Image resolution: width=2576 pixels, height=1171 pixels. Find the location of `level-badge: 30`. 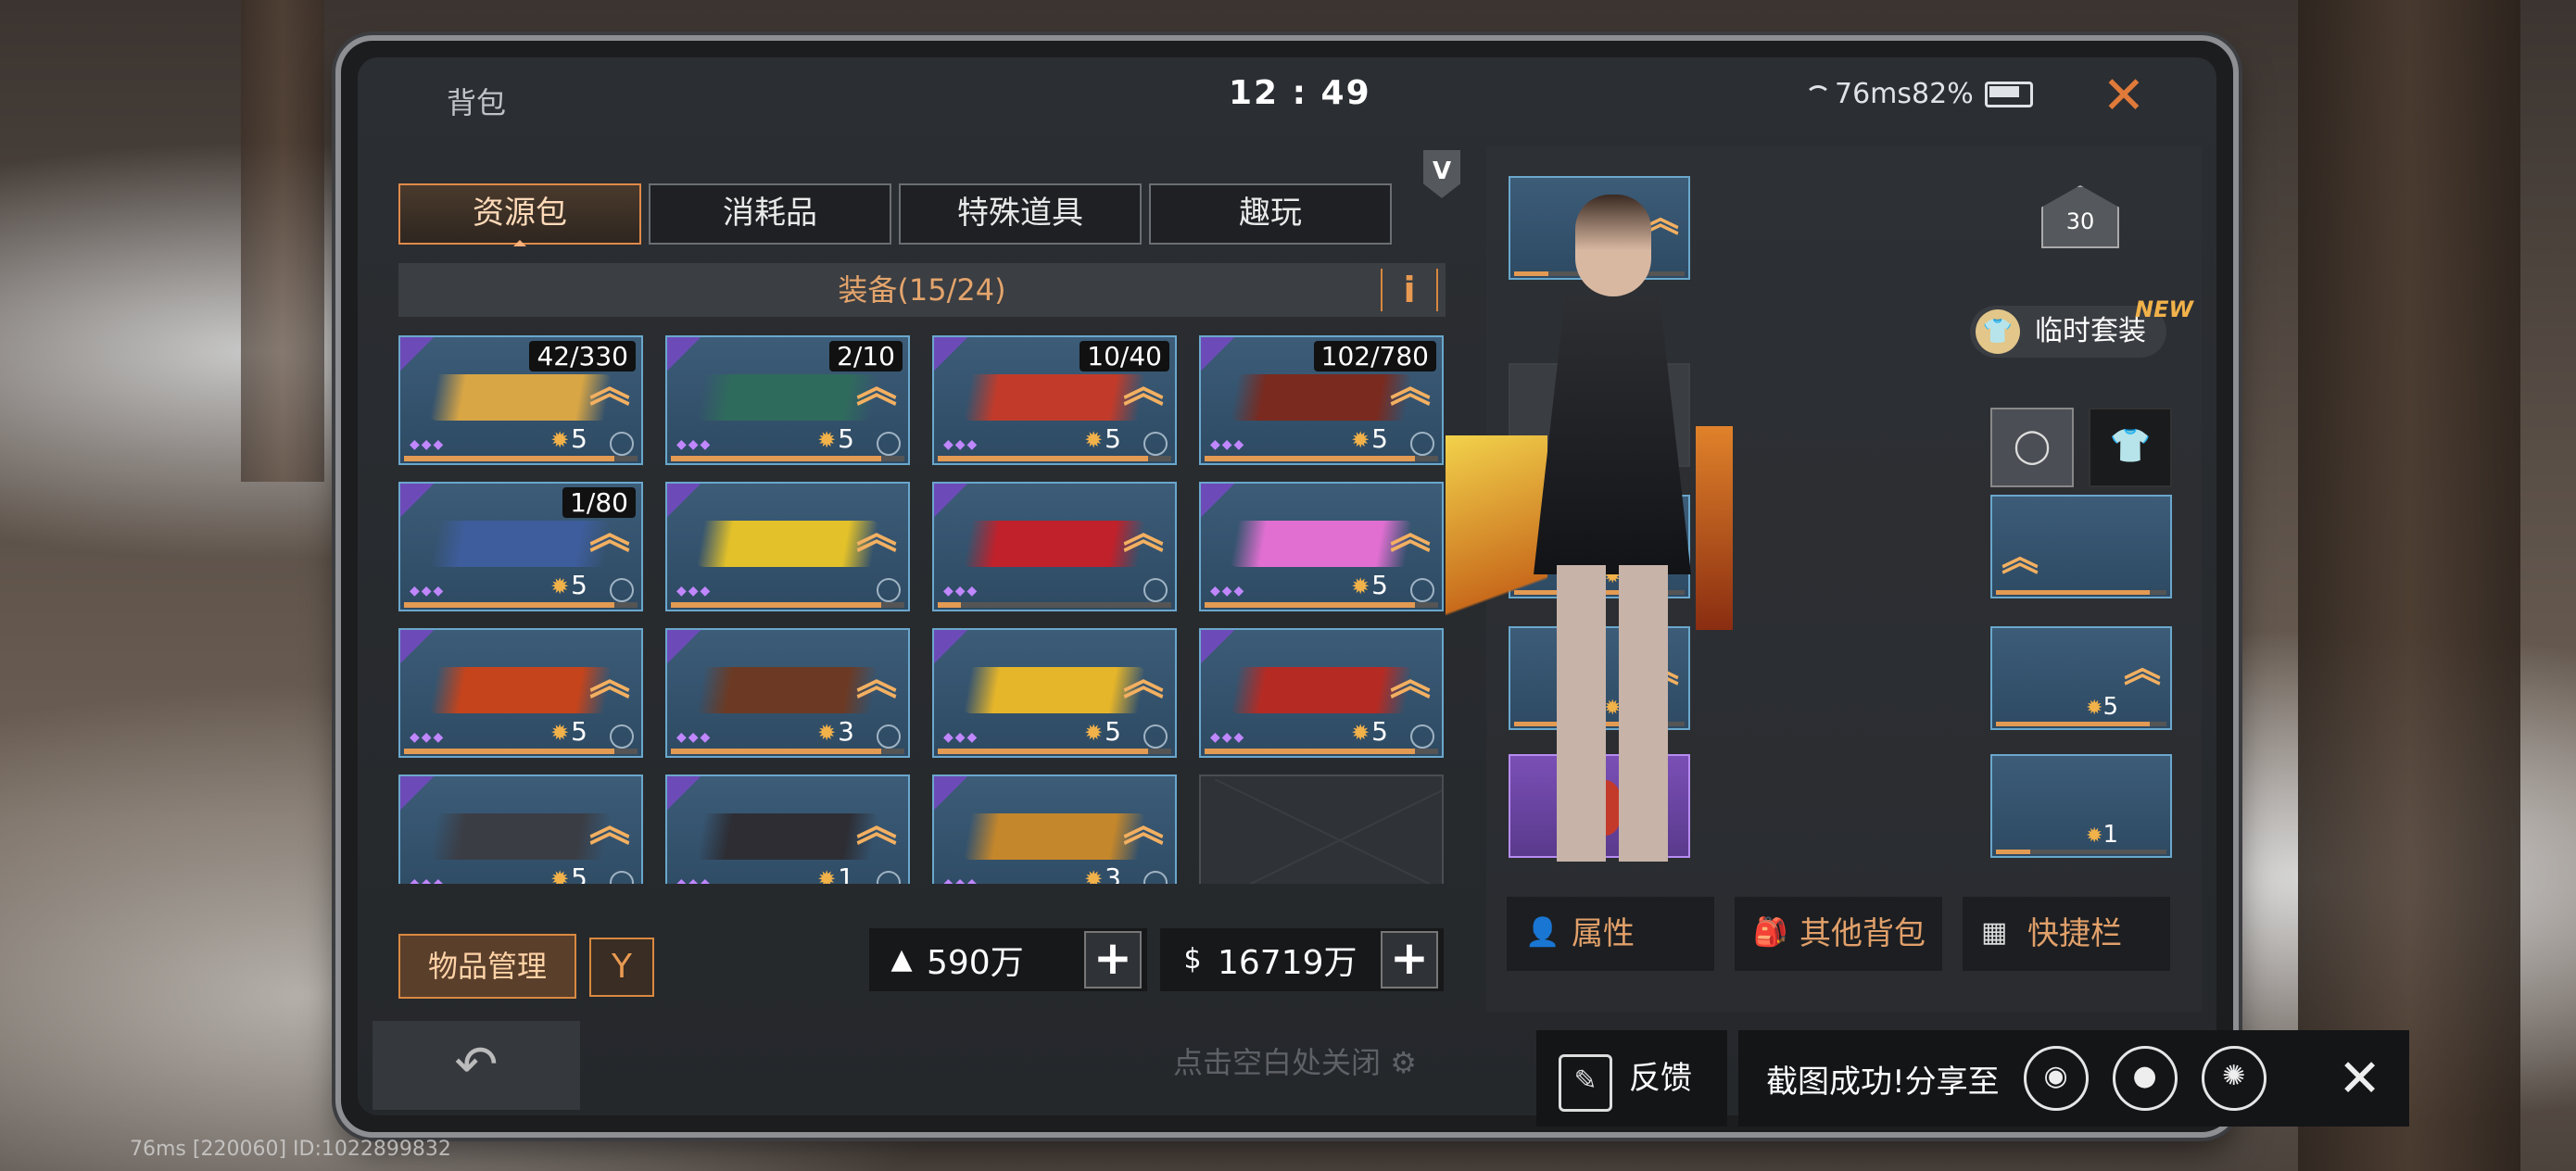

level-badge: 30 is located at coordinates (2080, 218).